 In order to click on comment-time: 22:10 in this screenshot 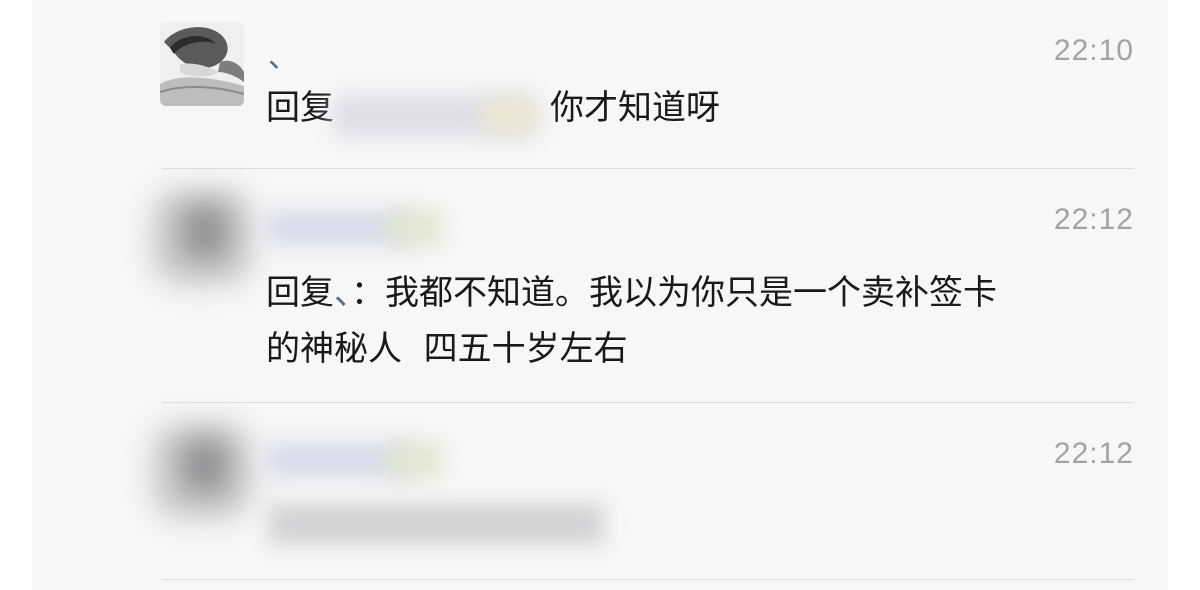, I will do `click(1093, 50)`.